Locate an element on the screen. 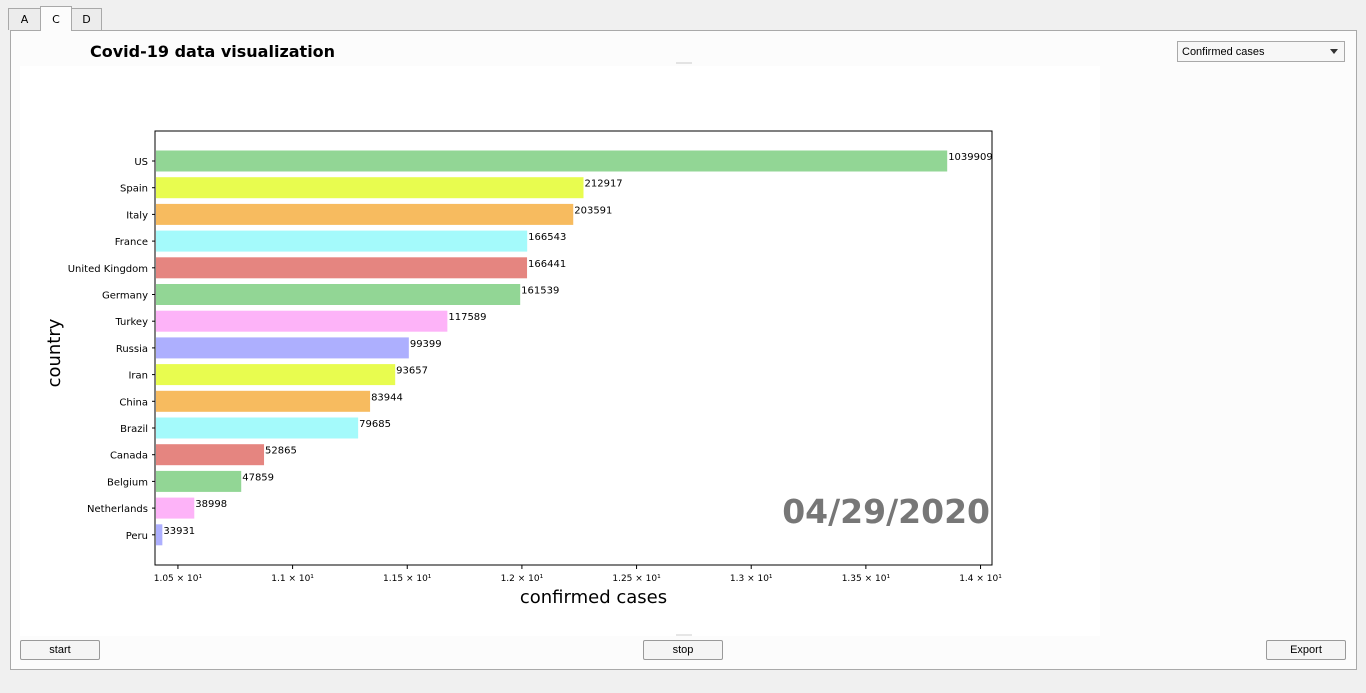  y-tick-label: United Kingdom is located at coordinates (108, 269).